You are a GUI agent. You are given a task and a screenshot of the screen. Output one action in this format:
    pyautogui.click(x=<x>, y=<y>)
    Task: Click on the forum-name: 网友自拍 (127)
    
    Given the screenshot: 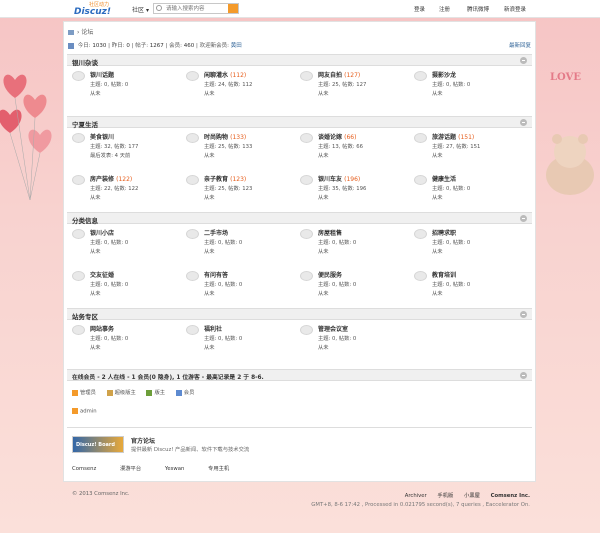 What is the action you would take?
    pyautogui.click(x=339, y=74)
    